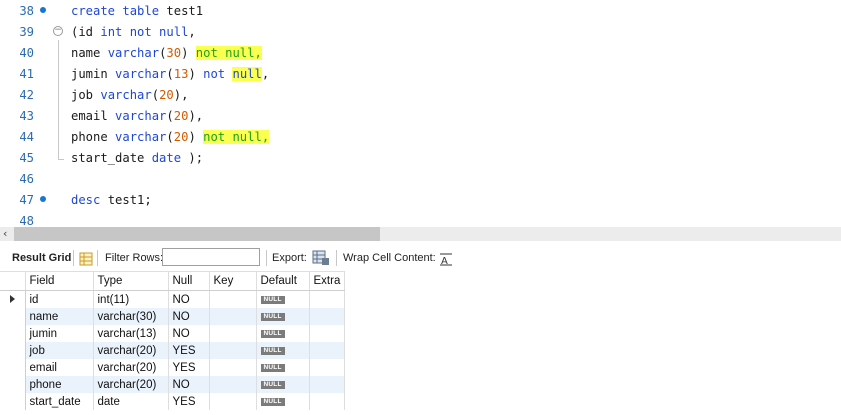  Describe the element at coordinates (131, 299) in the screenshot. I see `cell-type: int(11)` at that location.